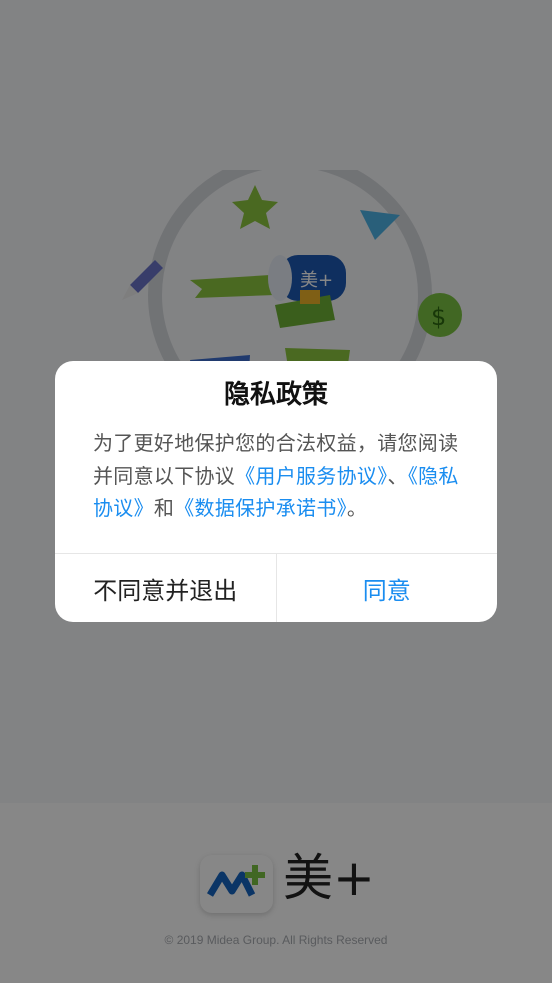 This screenshot has height=983, width=552. What do you see at coordinates (275, 395) in the screenshot?
I see `dialog-title: 隐私政策` at bounding box center [275, 395].